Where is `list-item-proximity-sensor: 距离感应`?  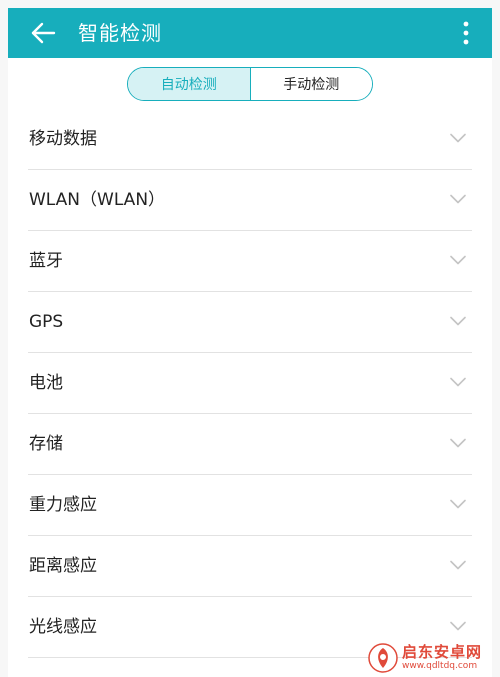 list-item-proximity-sensor: 距离感应 is located at coordinates (250, 566).